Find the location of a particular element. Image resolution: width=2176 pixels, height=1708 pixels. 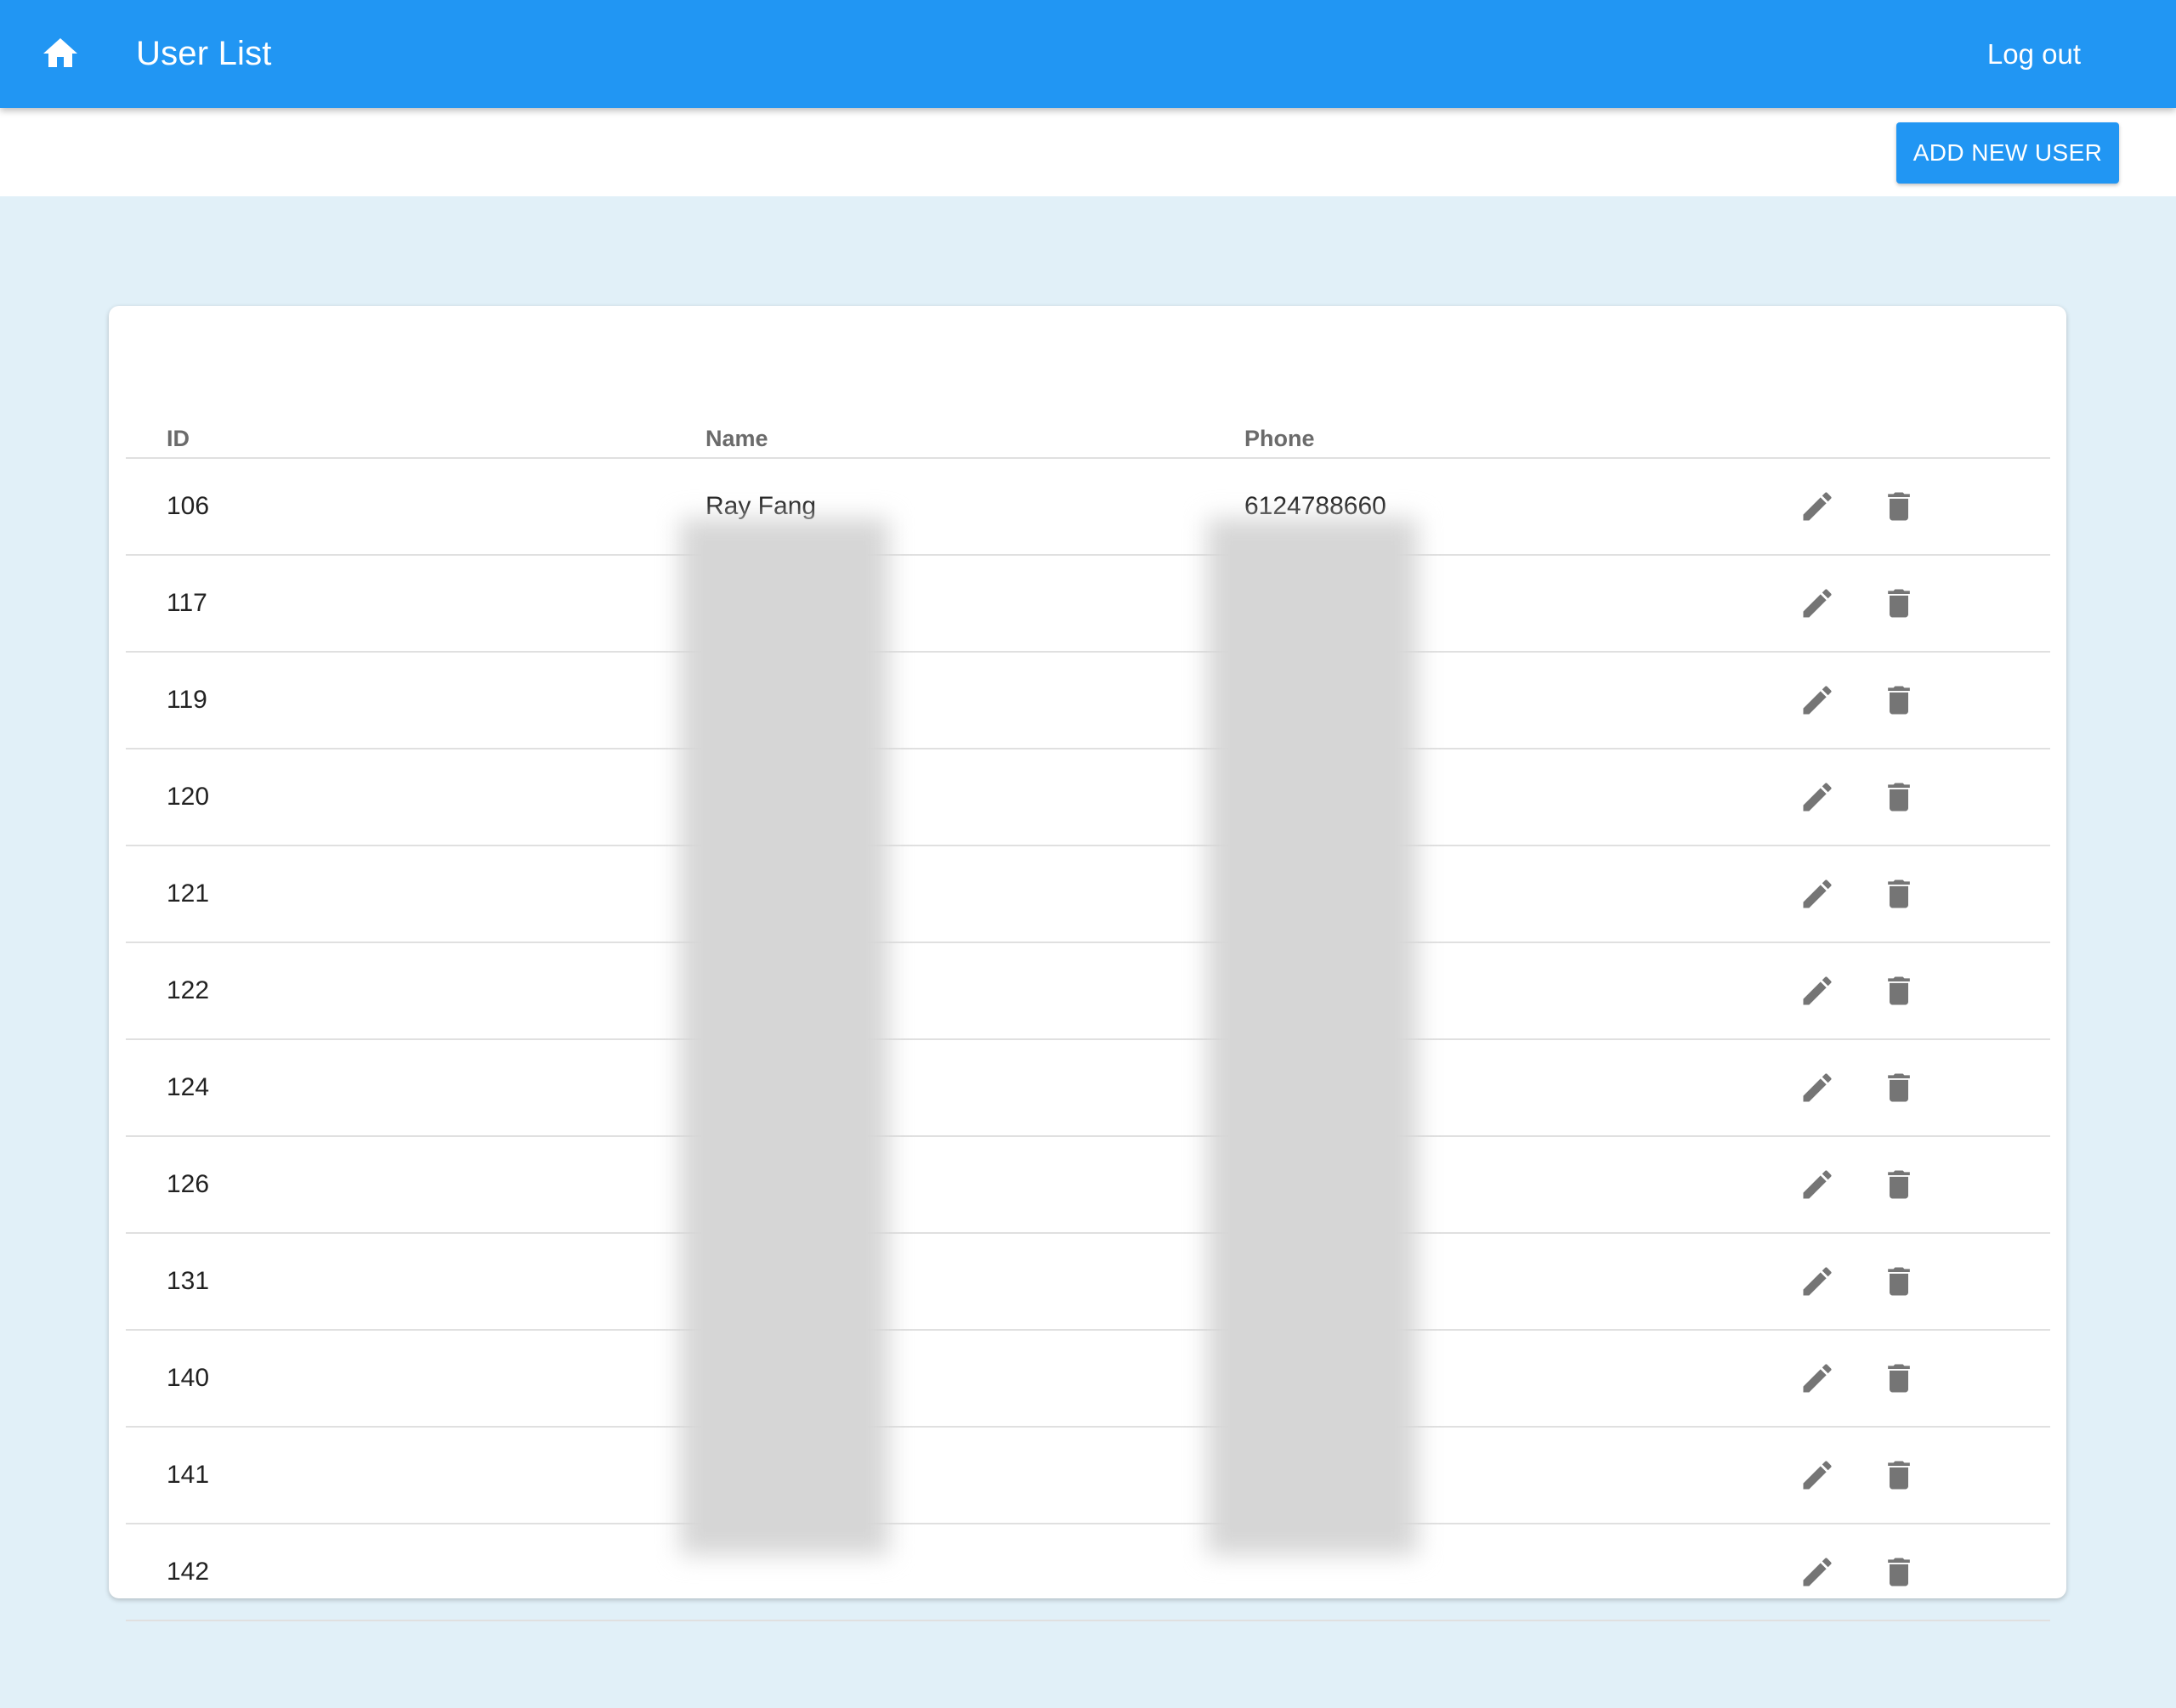

table-row: 106 Ray Fang 6124788660 is located at coordinates (1088, 507).